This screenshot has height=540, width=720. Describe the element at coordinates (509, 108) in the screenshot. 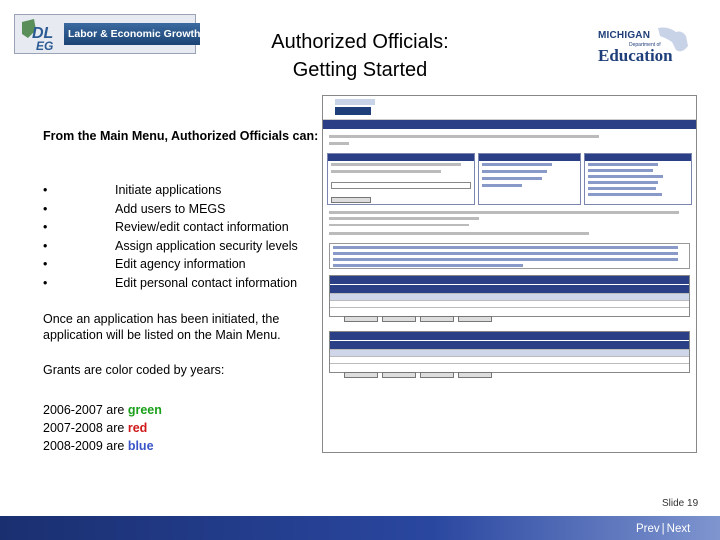

I see `screenshot-header` at that location.